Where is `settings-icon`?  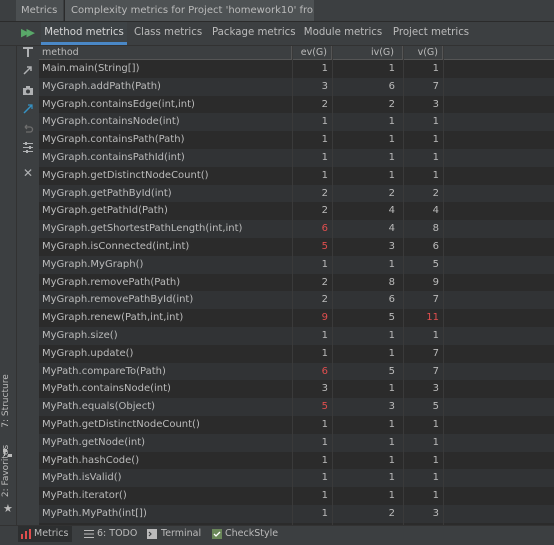 settings-icon is located at coordinates (28, 150).